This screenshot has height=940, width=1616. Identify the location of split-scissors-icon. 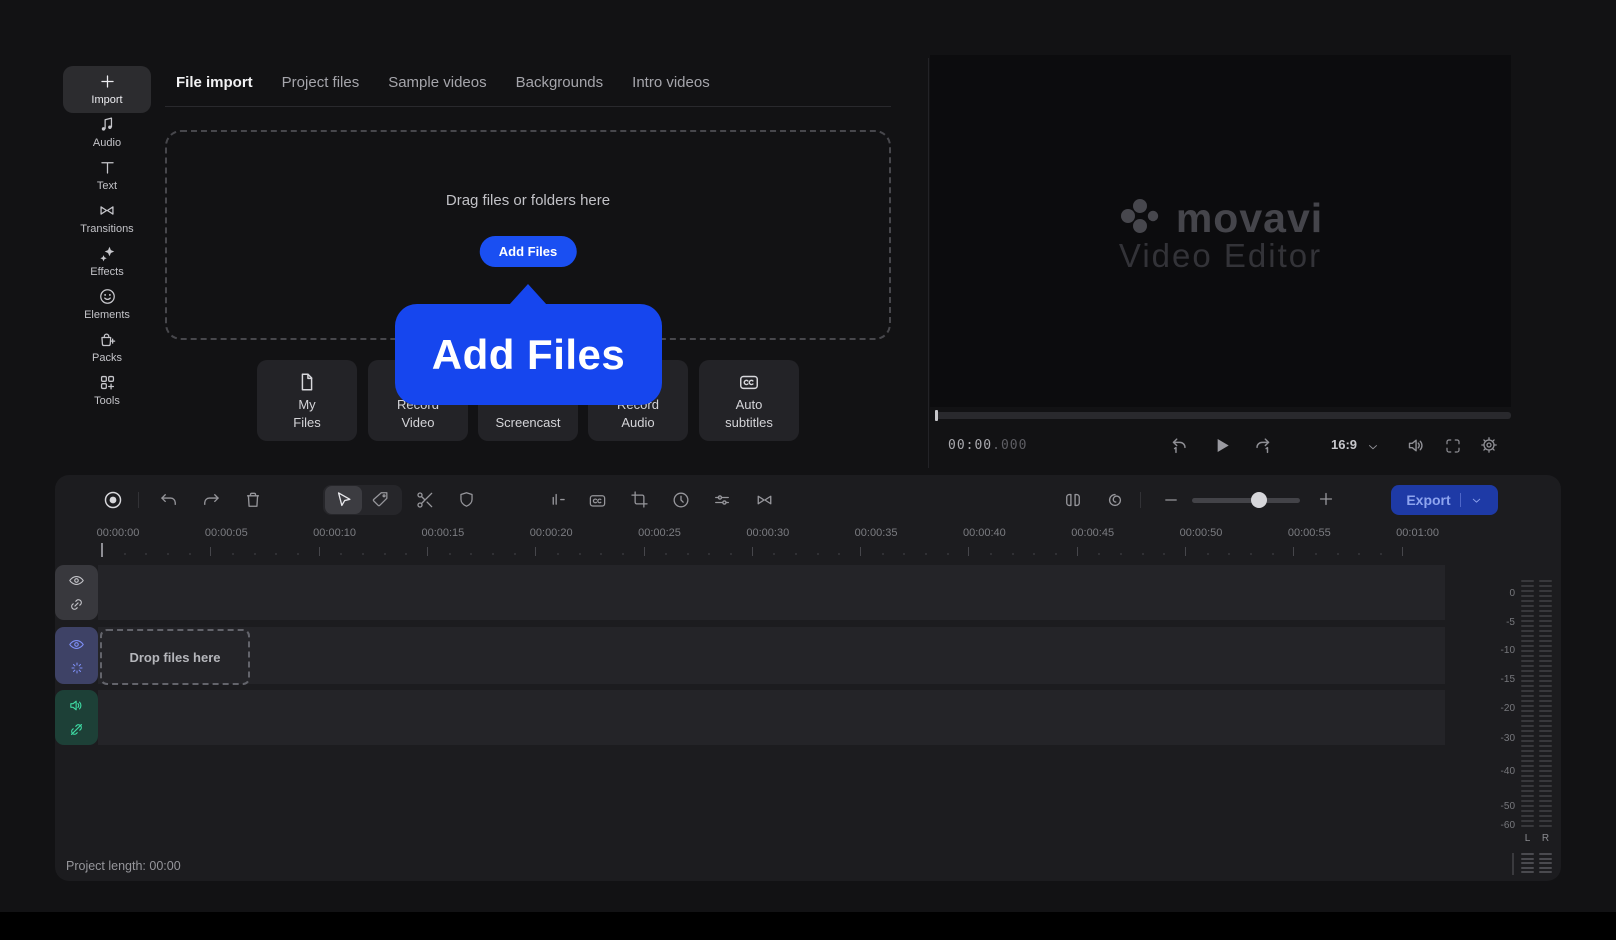
(425, 500).